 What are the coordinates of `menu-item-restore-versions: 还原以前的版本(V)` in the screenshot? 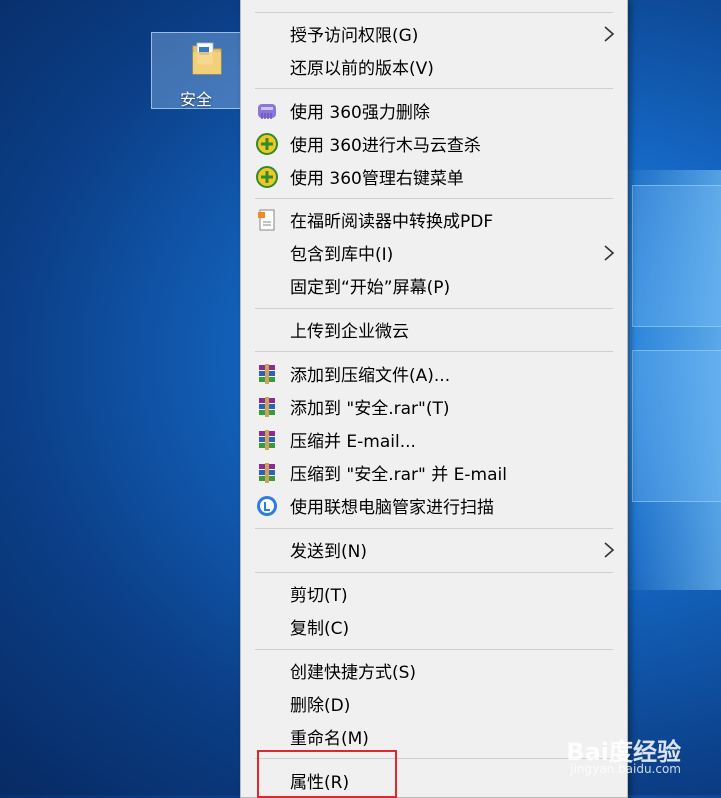 It's located at (434, 66).